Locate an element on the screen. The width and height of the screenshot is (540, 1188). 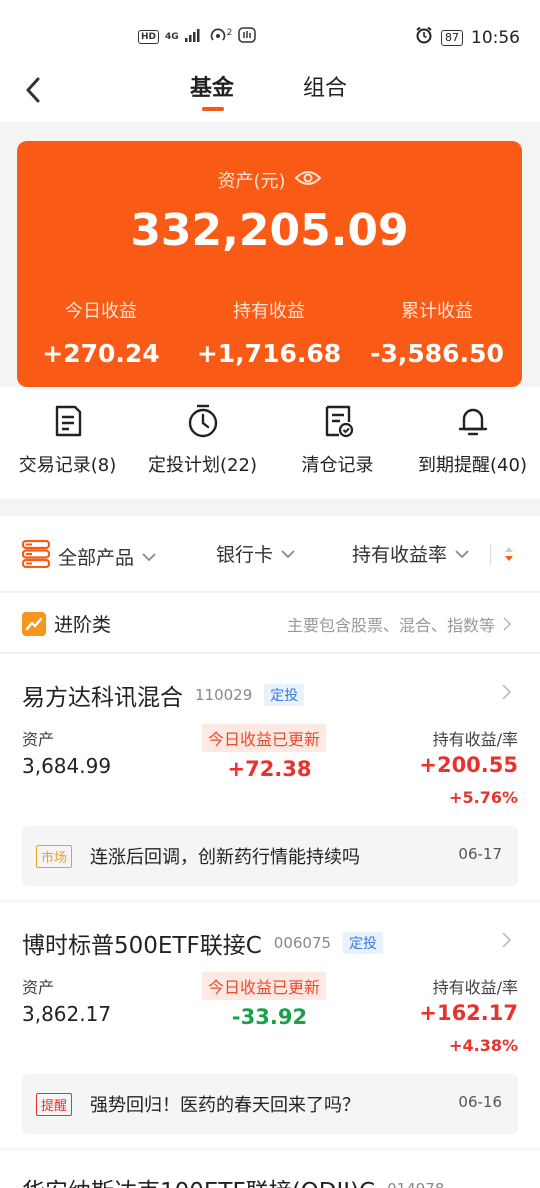
trend-up-icon is located at coordinates (34, 623).